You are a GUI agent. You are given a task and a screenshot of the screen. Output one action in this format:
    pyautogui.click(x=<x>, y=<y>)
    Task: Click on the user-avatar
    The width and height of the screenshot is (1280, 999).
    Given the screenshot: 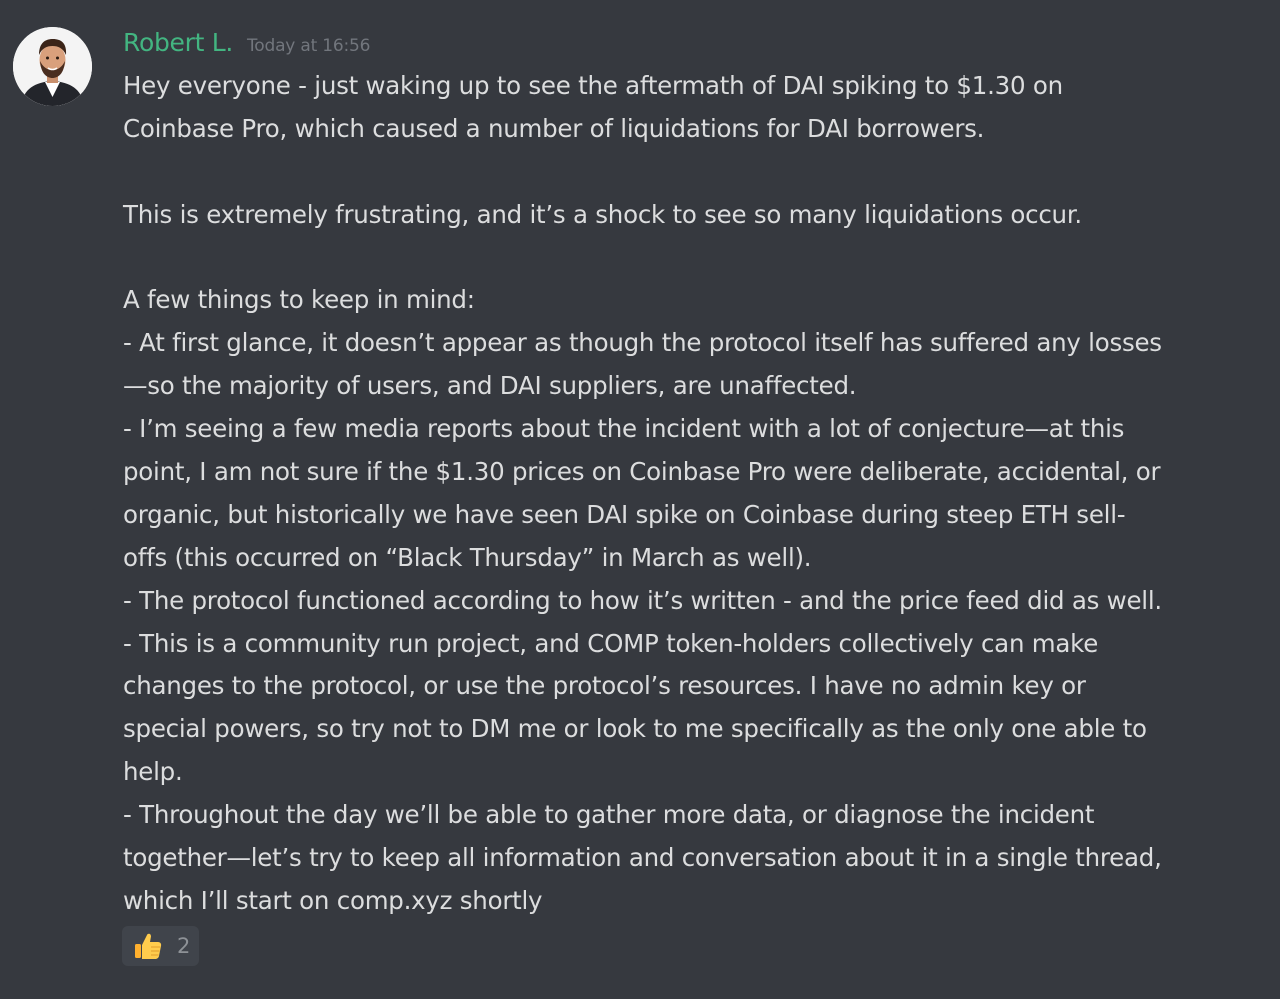 What is the action you would take?
    pyautogui.click(x=52, y=66)
    